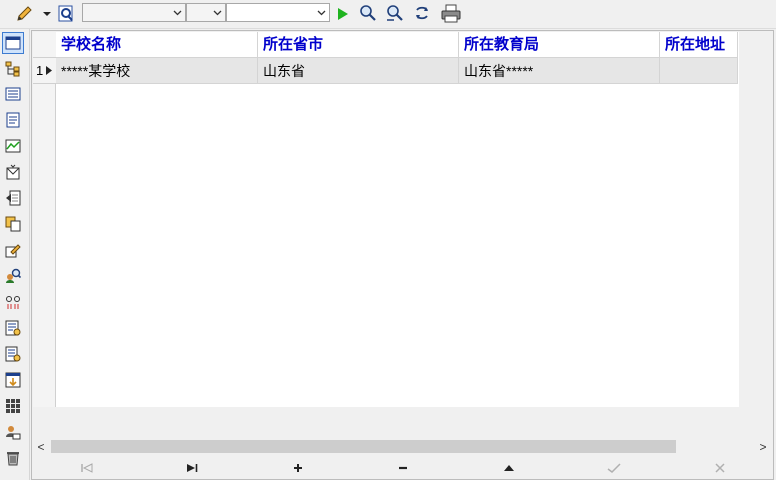  Describe the element at coordinates (134, 12) in the screenshot. I see `filter-field-combo` at that location.